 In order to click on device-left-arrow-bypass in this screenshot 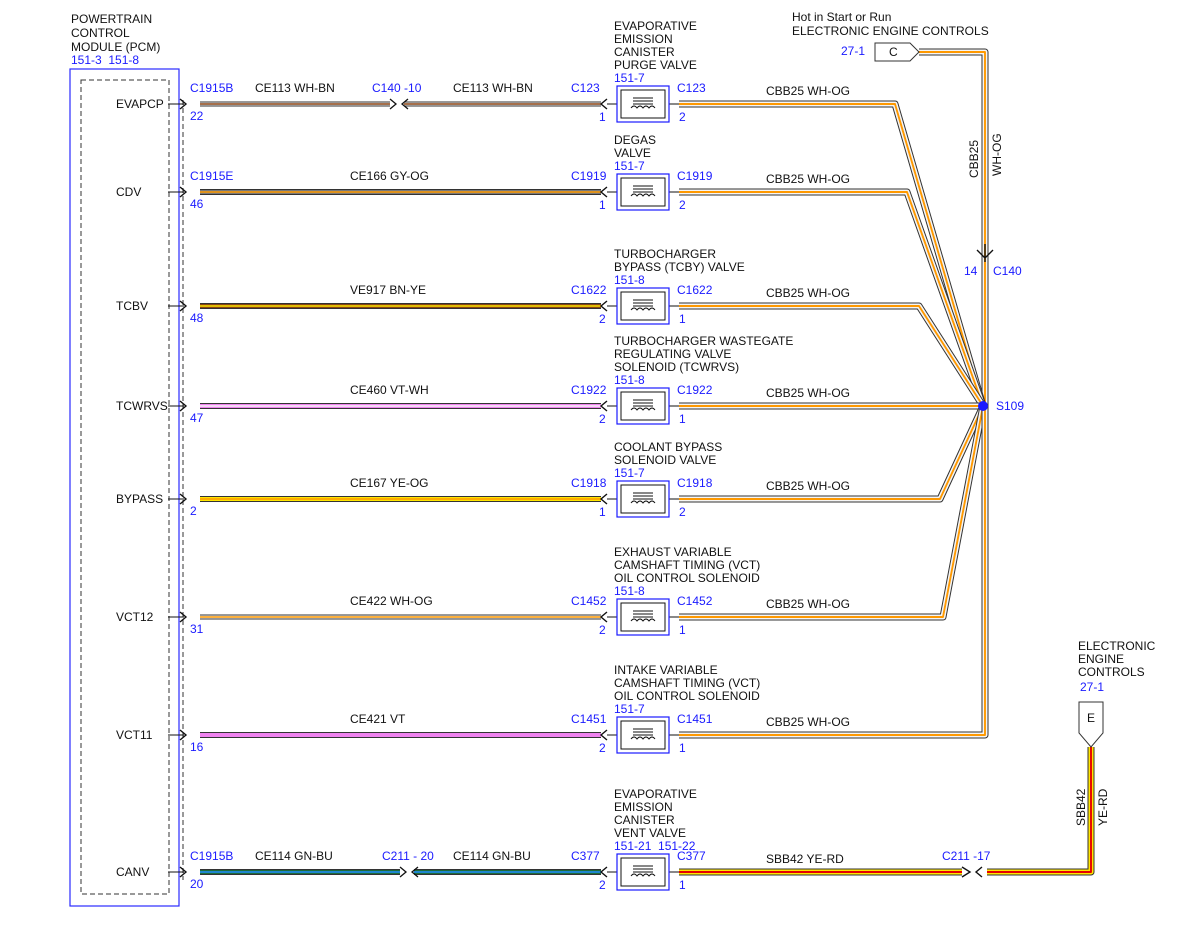, I will do `click(603, 499)`.